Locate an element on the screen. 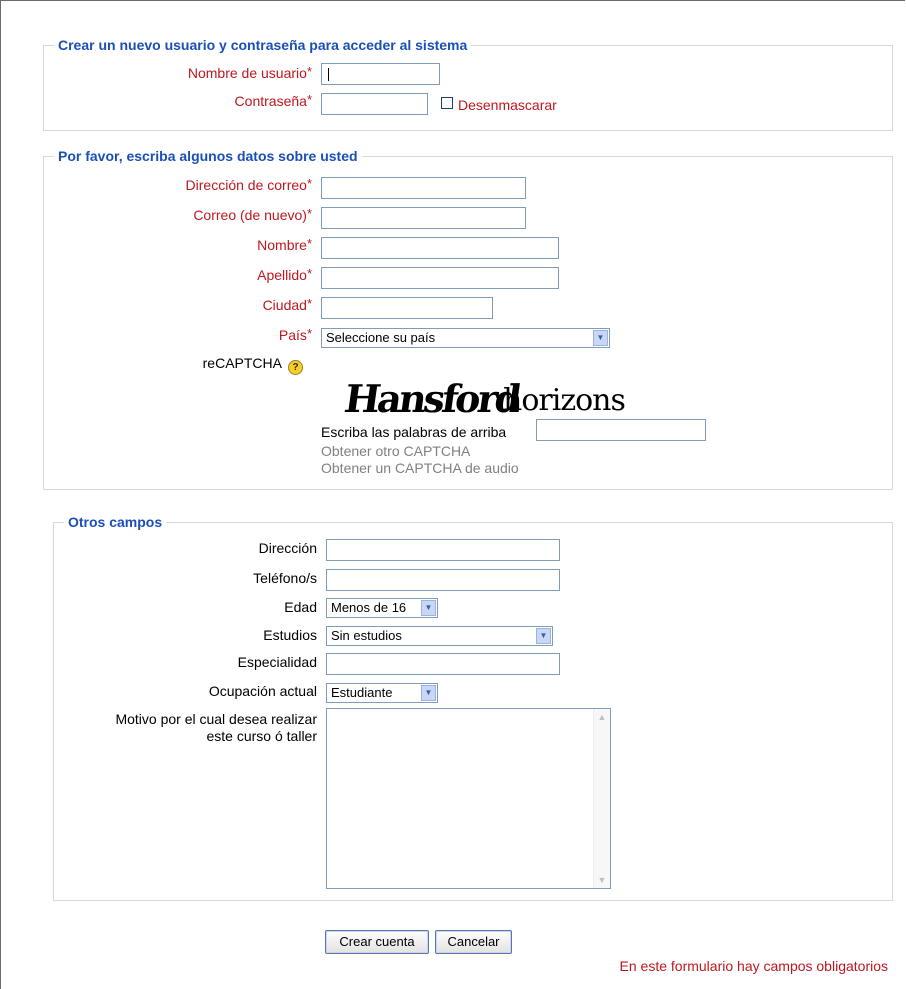  create-account-button: Crear cuenta is located at coordinates (377, 942).